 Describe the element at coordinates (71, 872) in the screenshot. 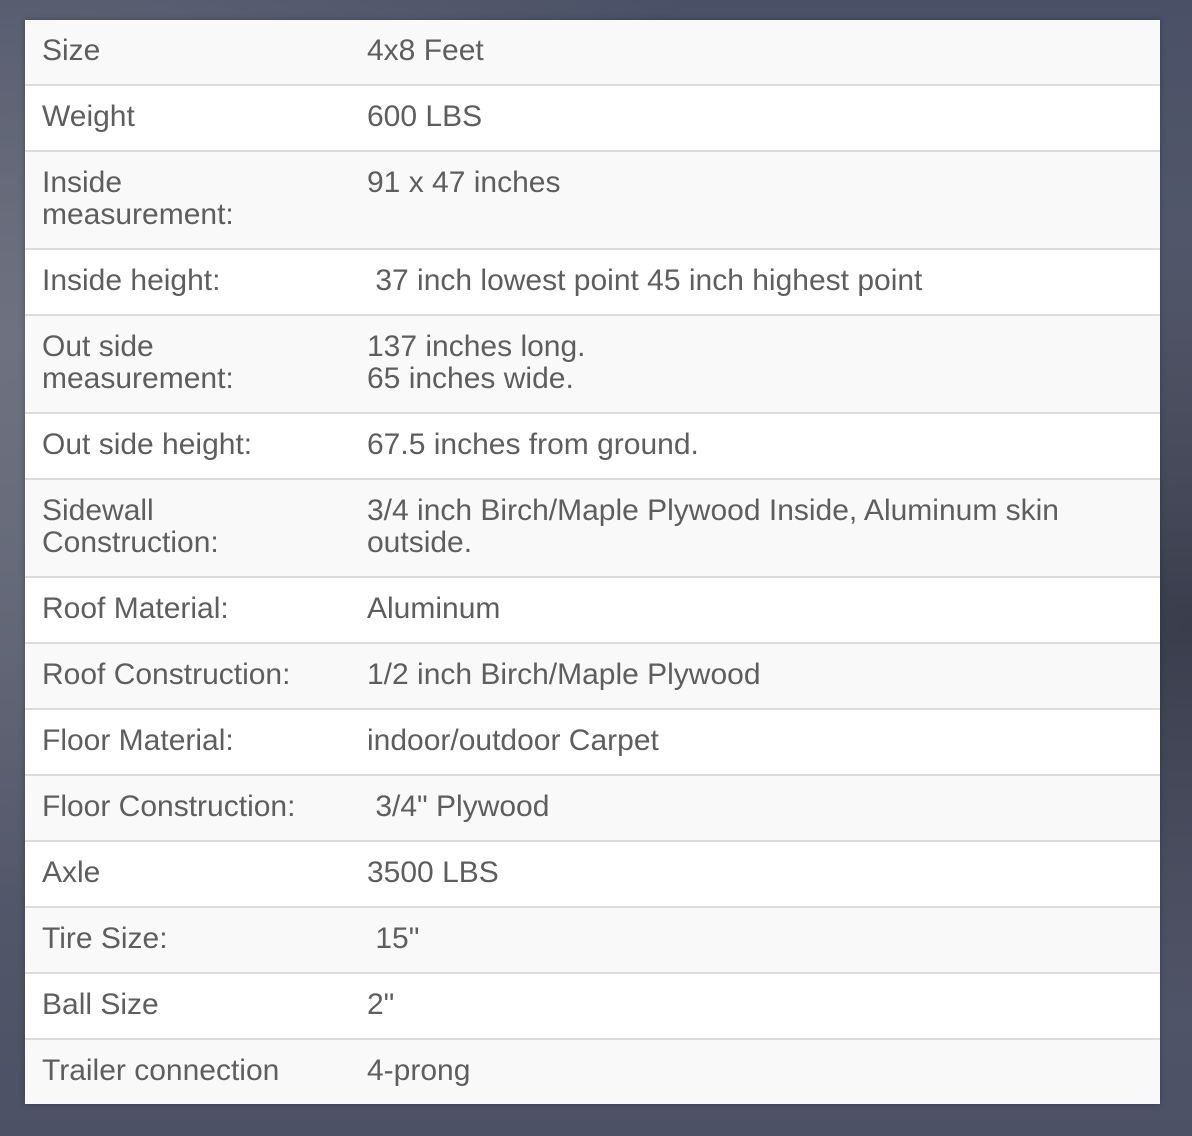

I see `spec-label: Axle` at that location.